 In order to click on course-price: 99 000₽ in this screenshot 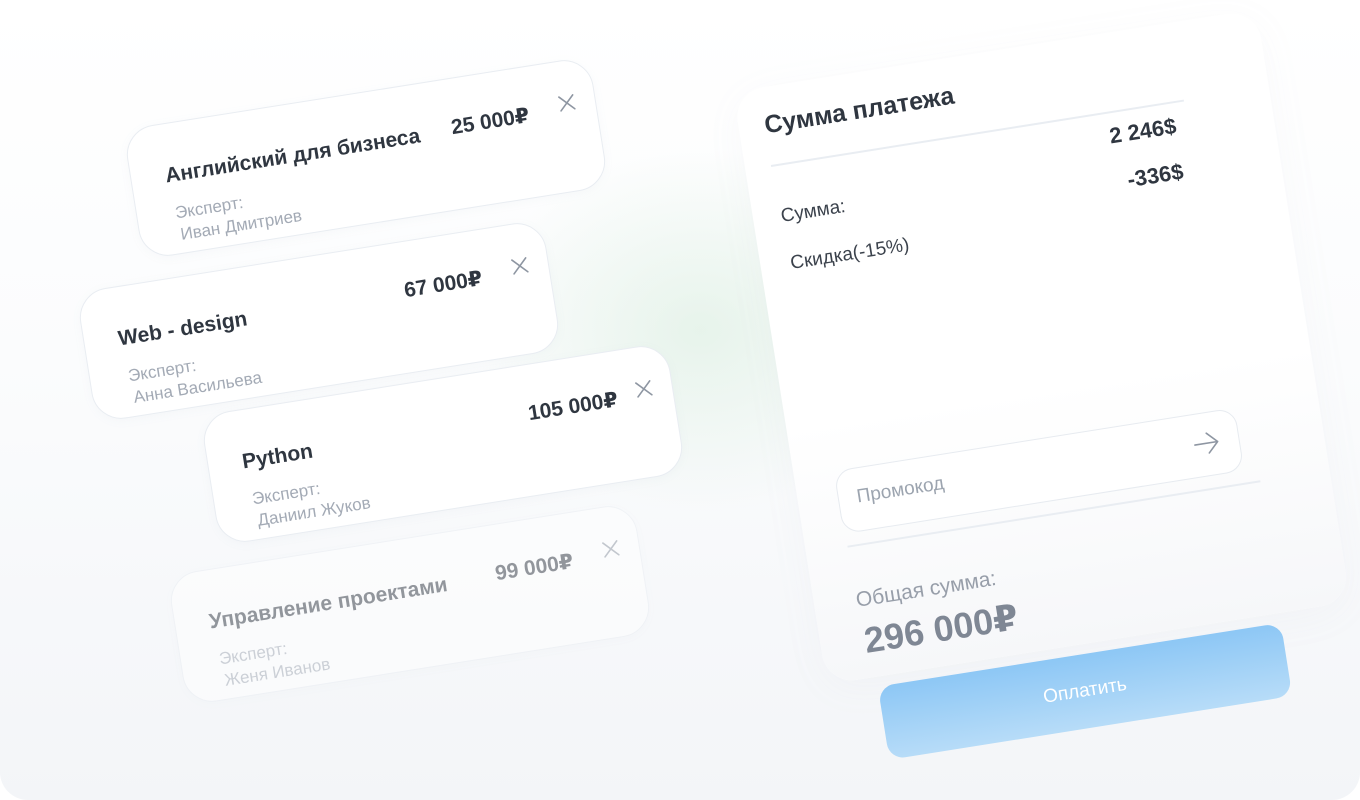, I will do `click(534, 568)`.